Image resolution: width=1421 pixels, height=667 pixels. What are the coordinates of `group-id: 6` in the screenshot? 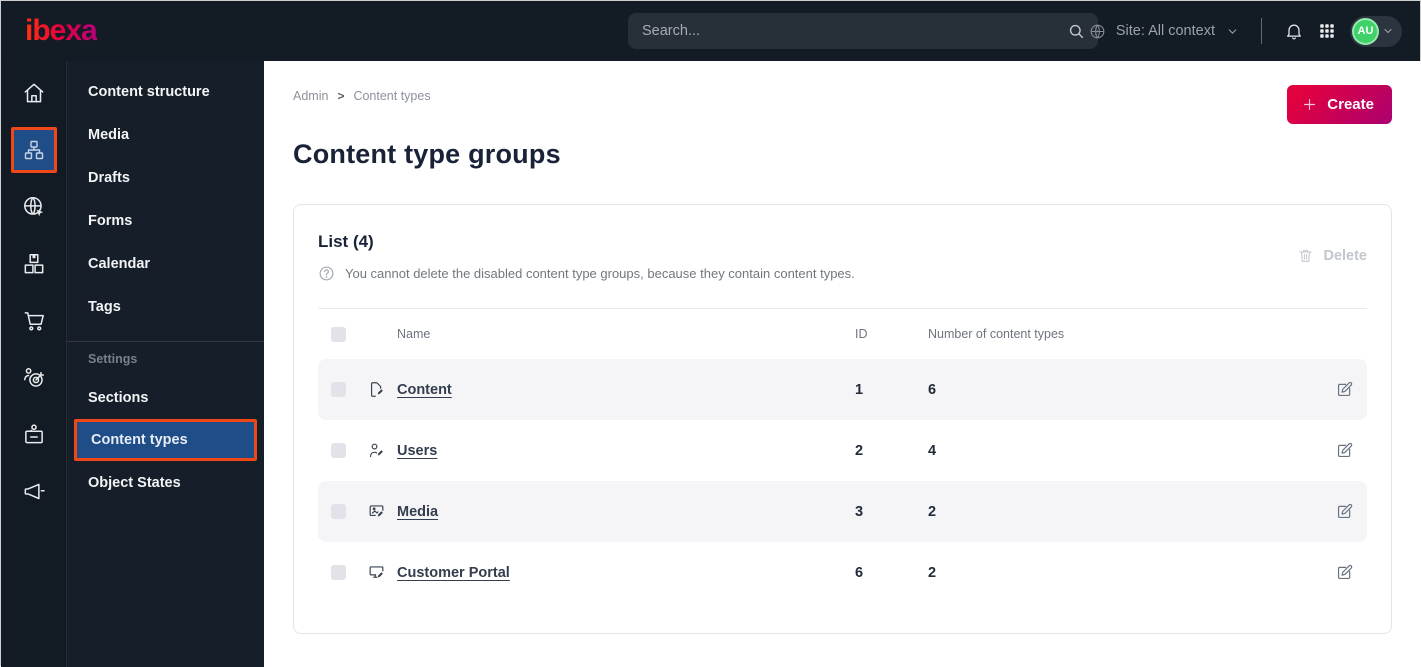 It's located at (859, 572).